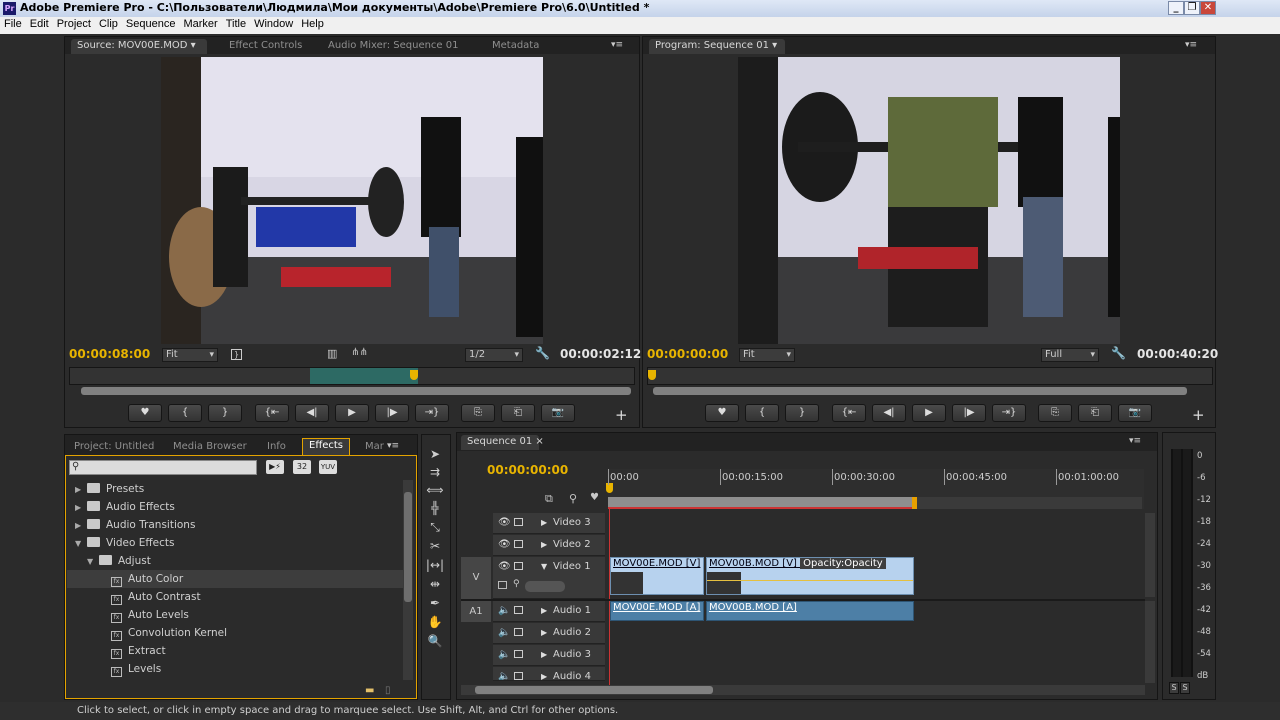 This screenshot has height=720, width=1280. I want to click on opacity-rubberband, so click(810, 580).